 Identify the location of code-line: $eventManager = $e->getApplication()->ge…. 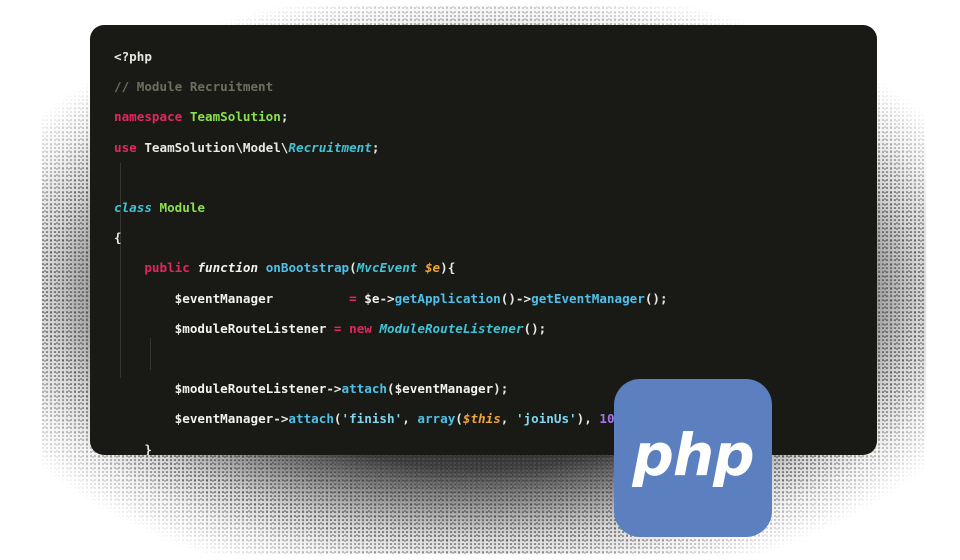
(421, 298).